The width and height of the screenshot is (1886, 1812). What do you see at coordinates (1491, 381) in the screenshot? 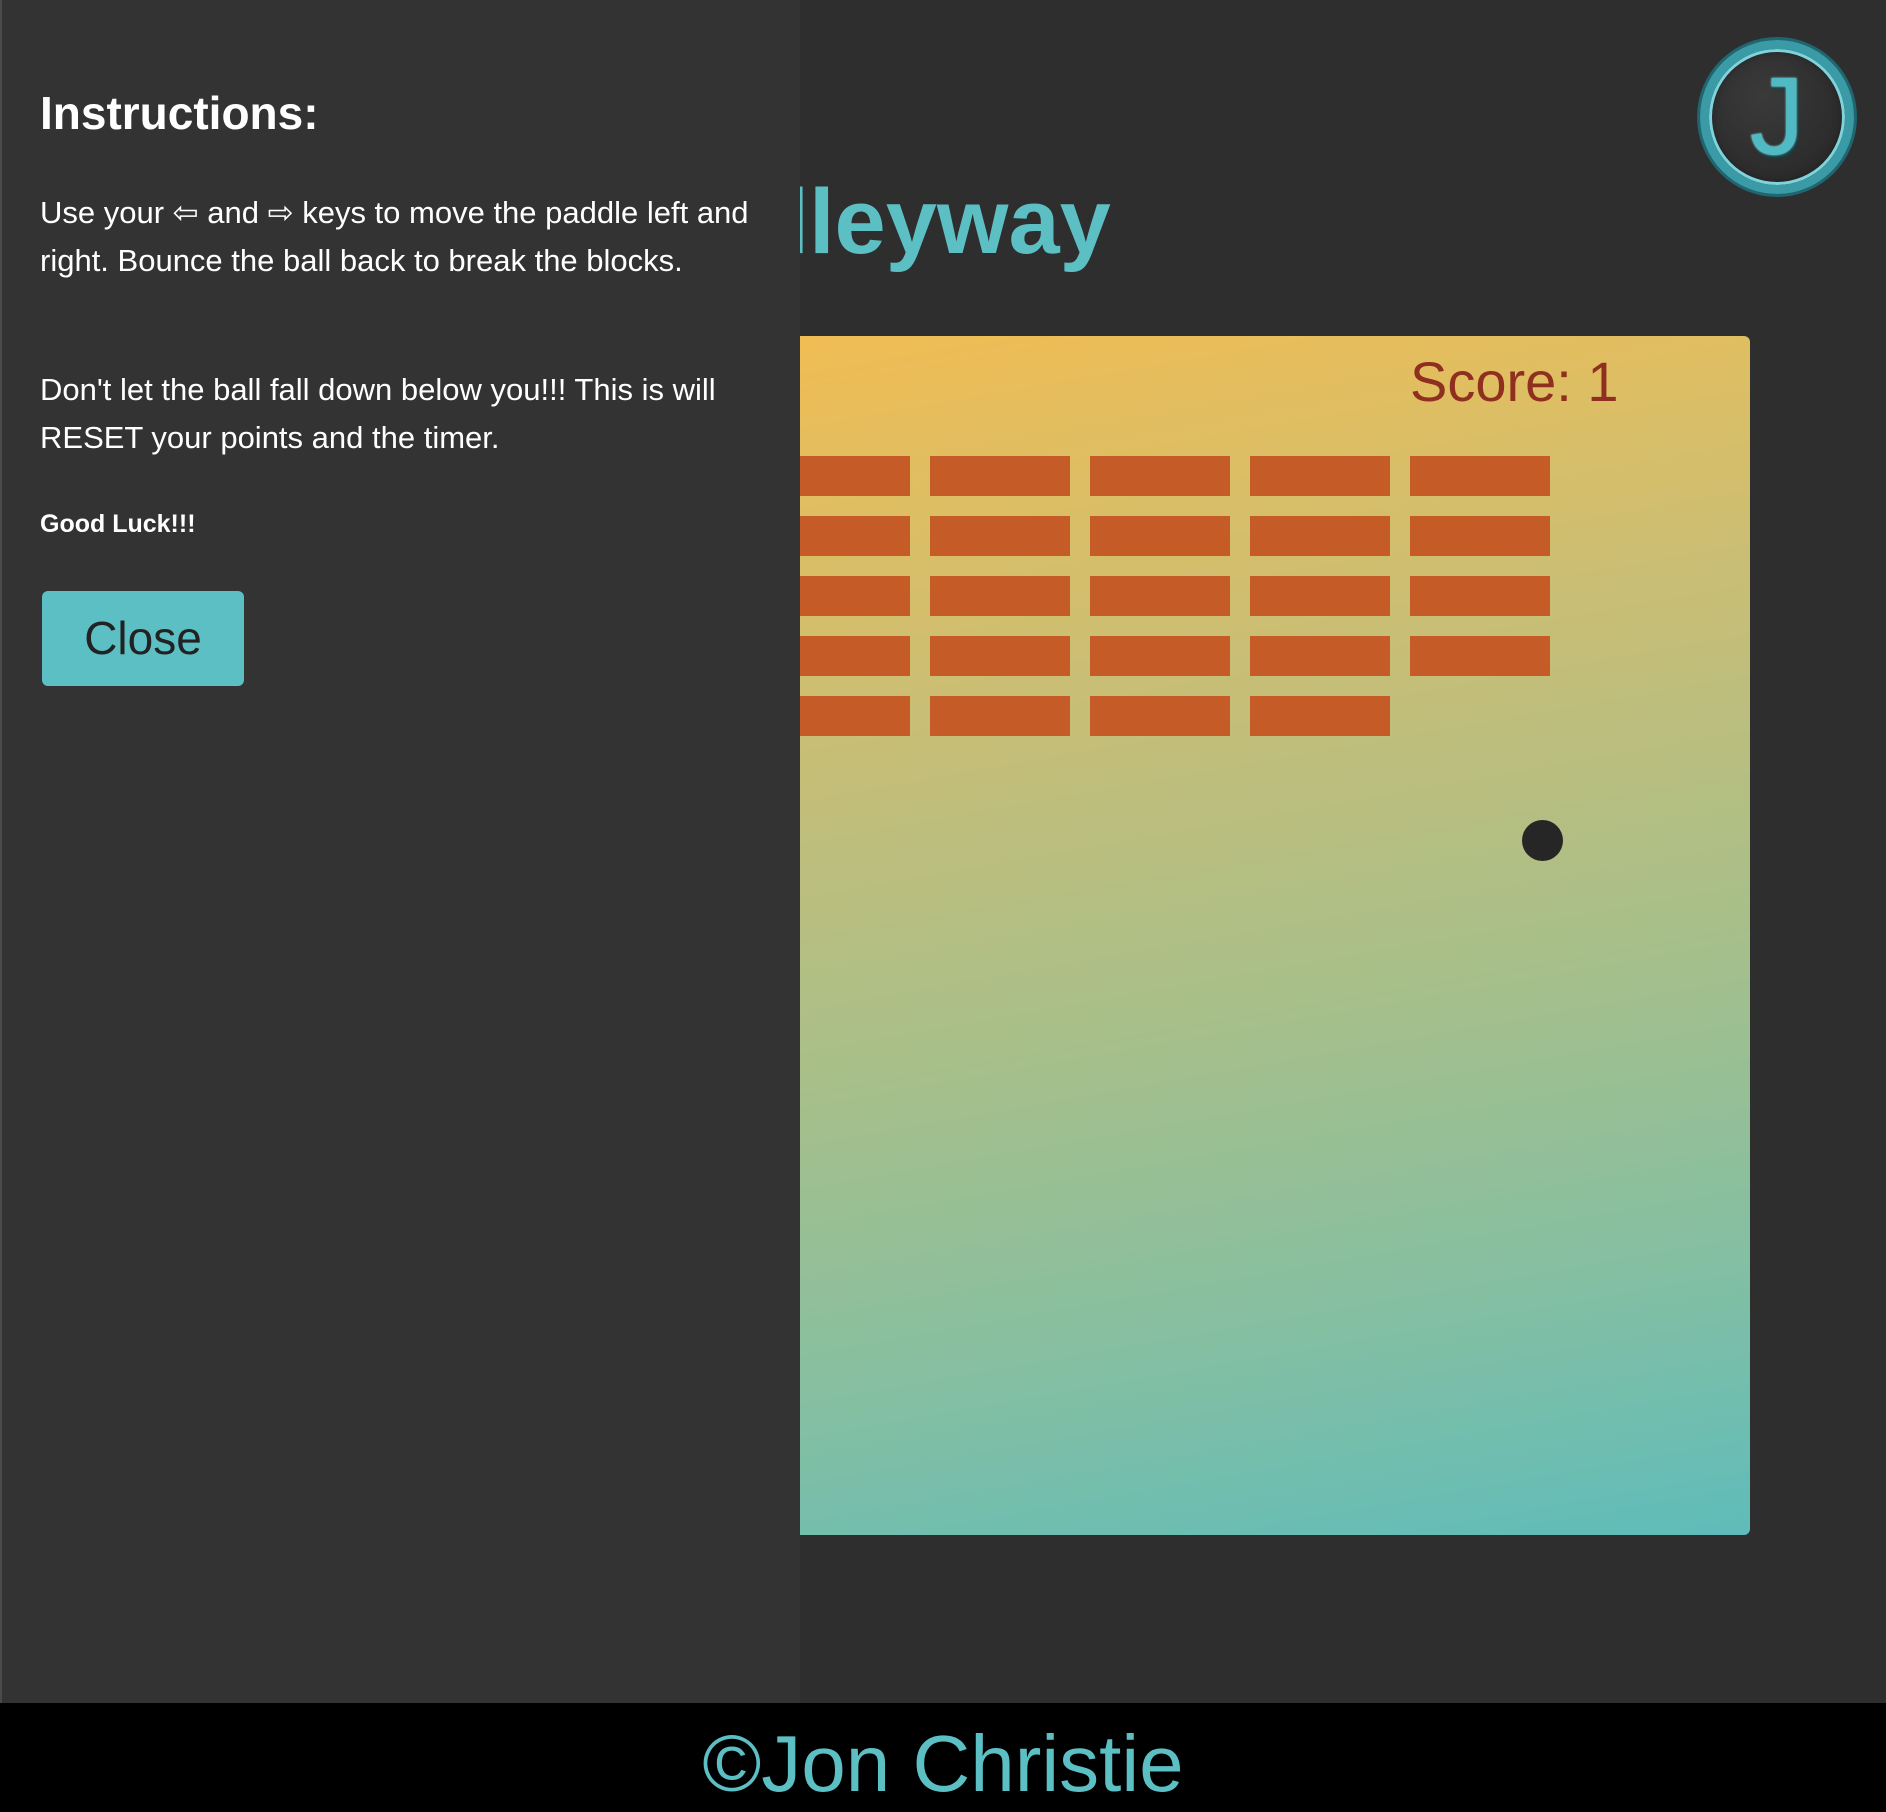
I see `score-label: Score:` at bounding box center [1491, 381].